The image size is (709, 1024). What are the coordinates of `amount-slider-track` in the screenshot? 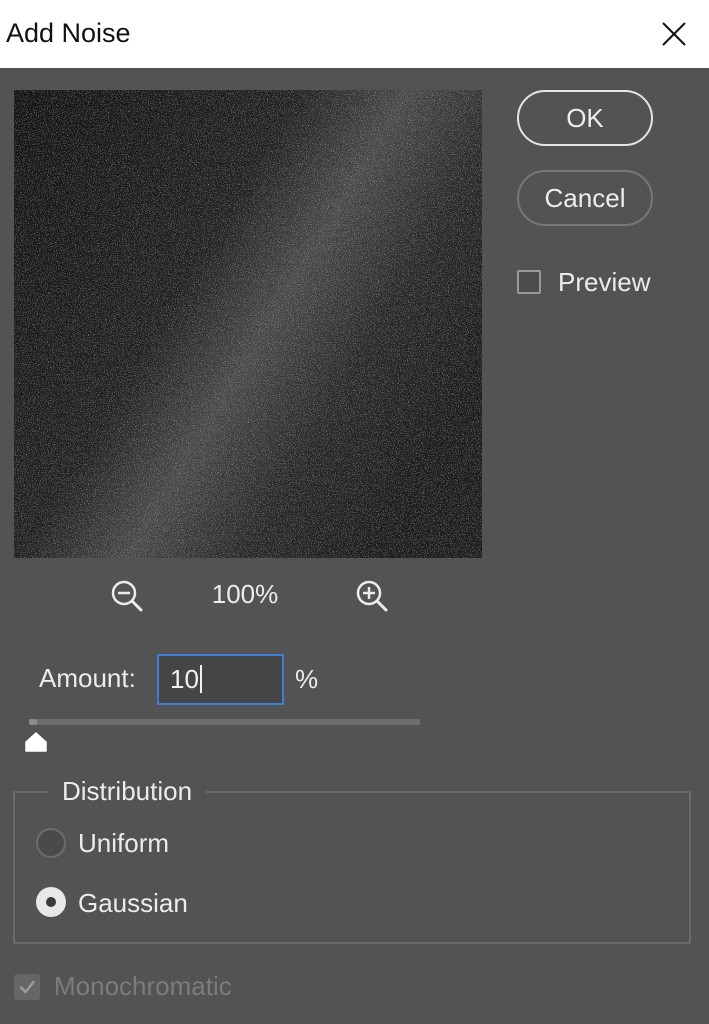 It's located at (224, 722).